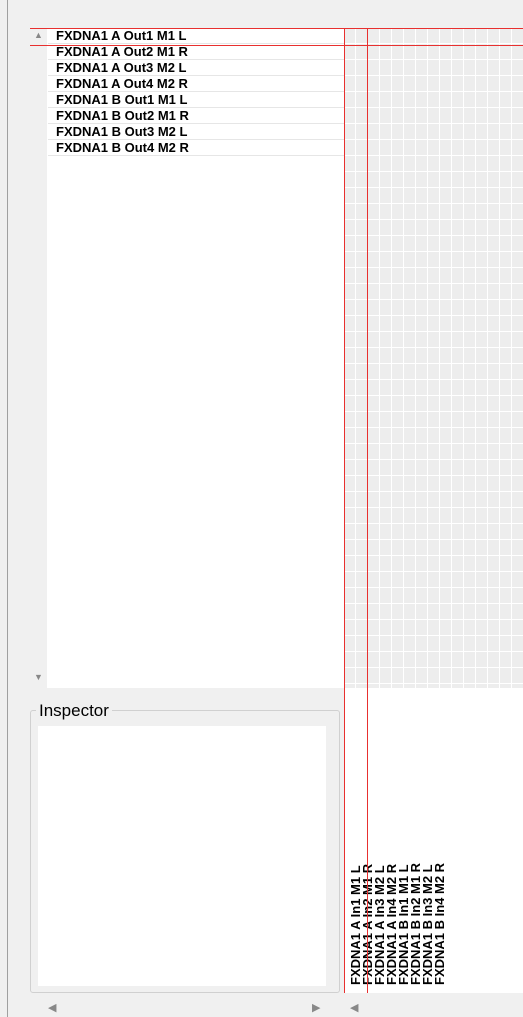 This screenshot has width=523, height=1017. I want to click on scroll-up-icon: ▲, so click(38, 35).